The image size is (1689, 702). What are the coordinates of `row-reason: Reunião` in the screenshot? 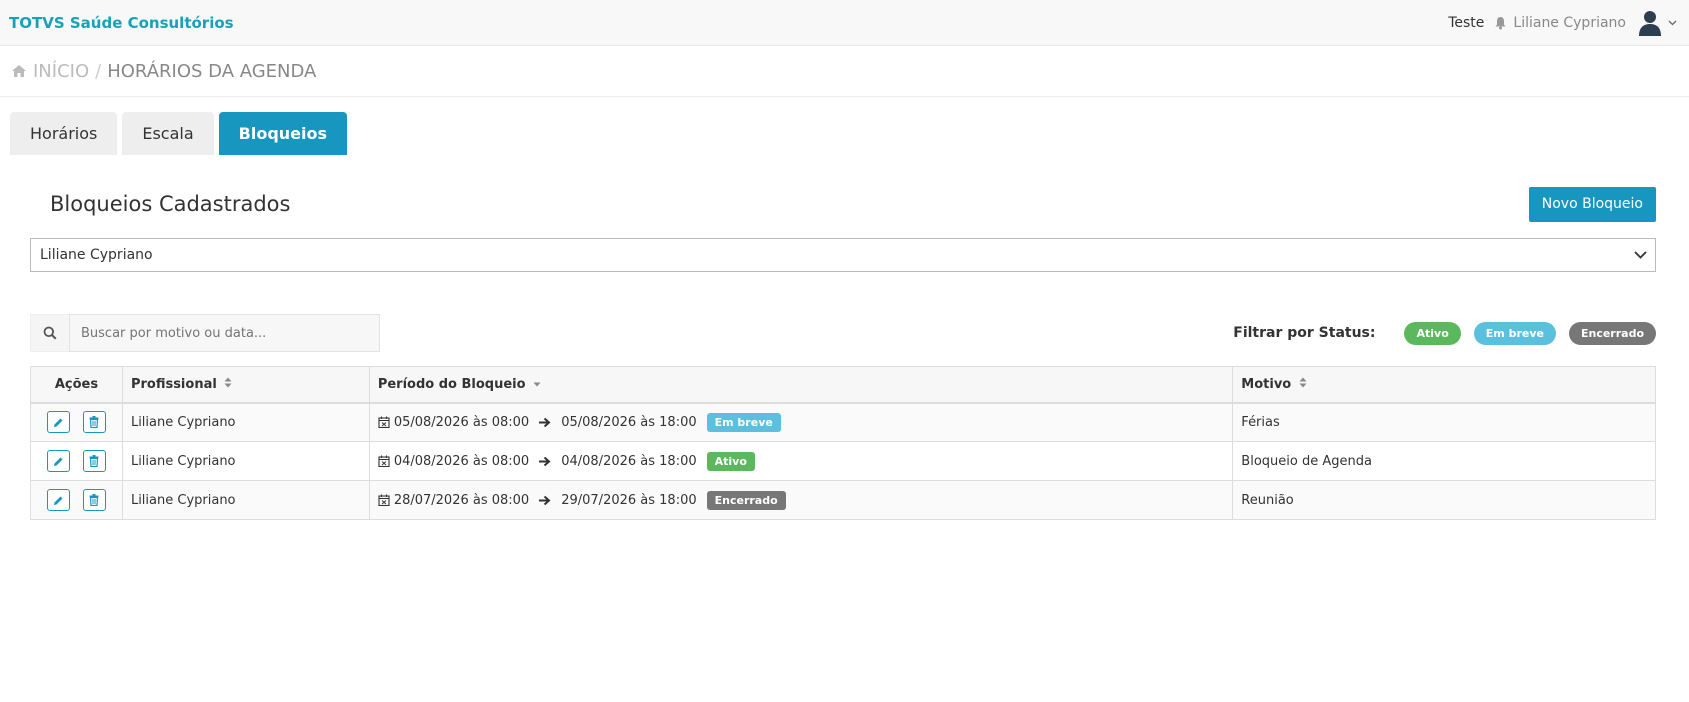 It's located at (1444, 500).